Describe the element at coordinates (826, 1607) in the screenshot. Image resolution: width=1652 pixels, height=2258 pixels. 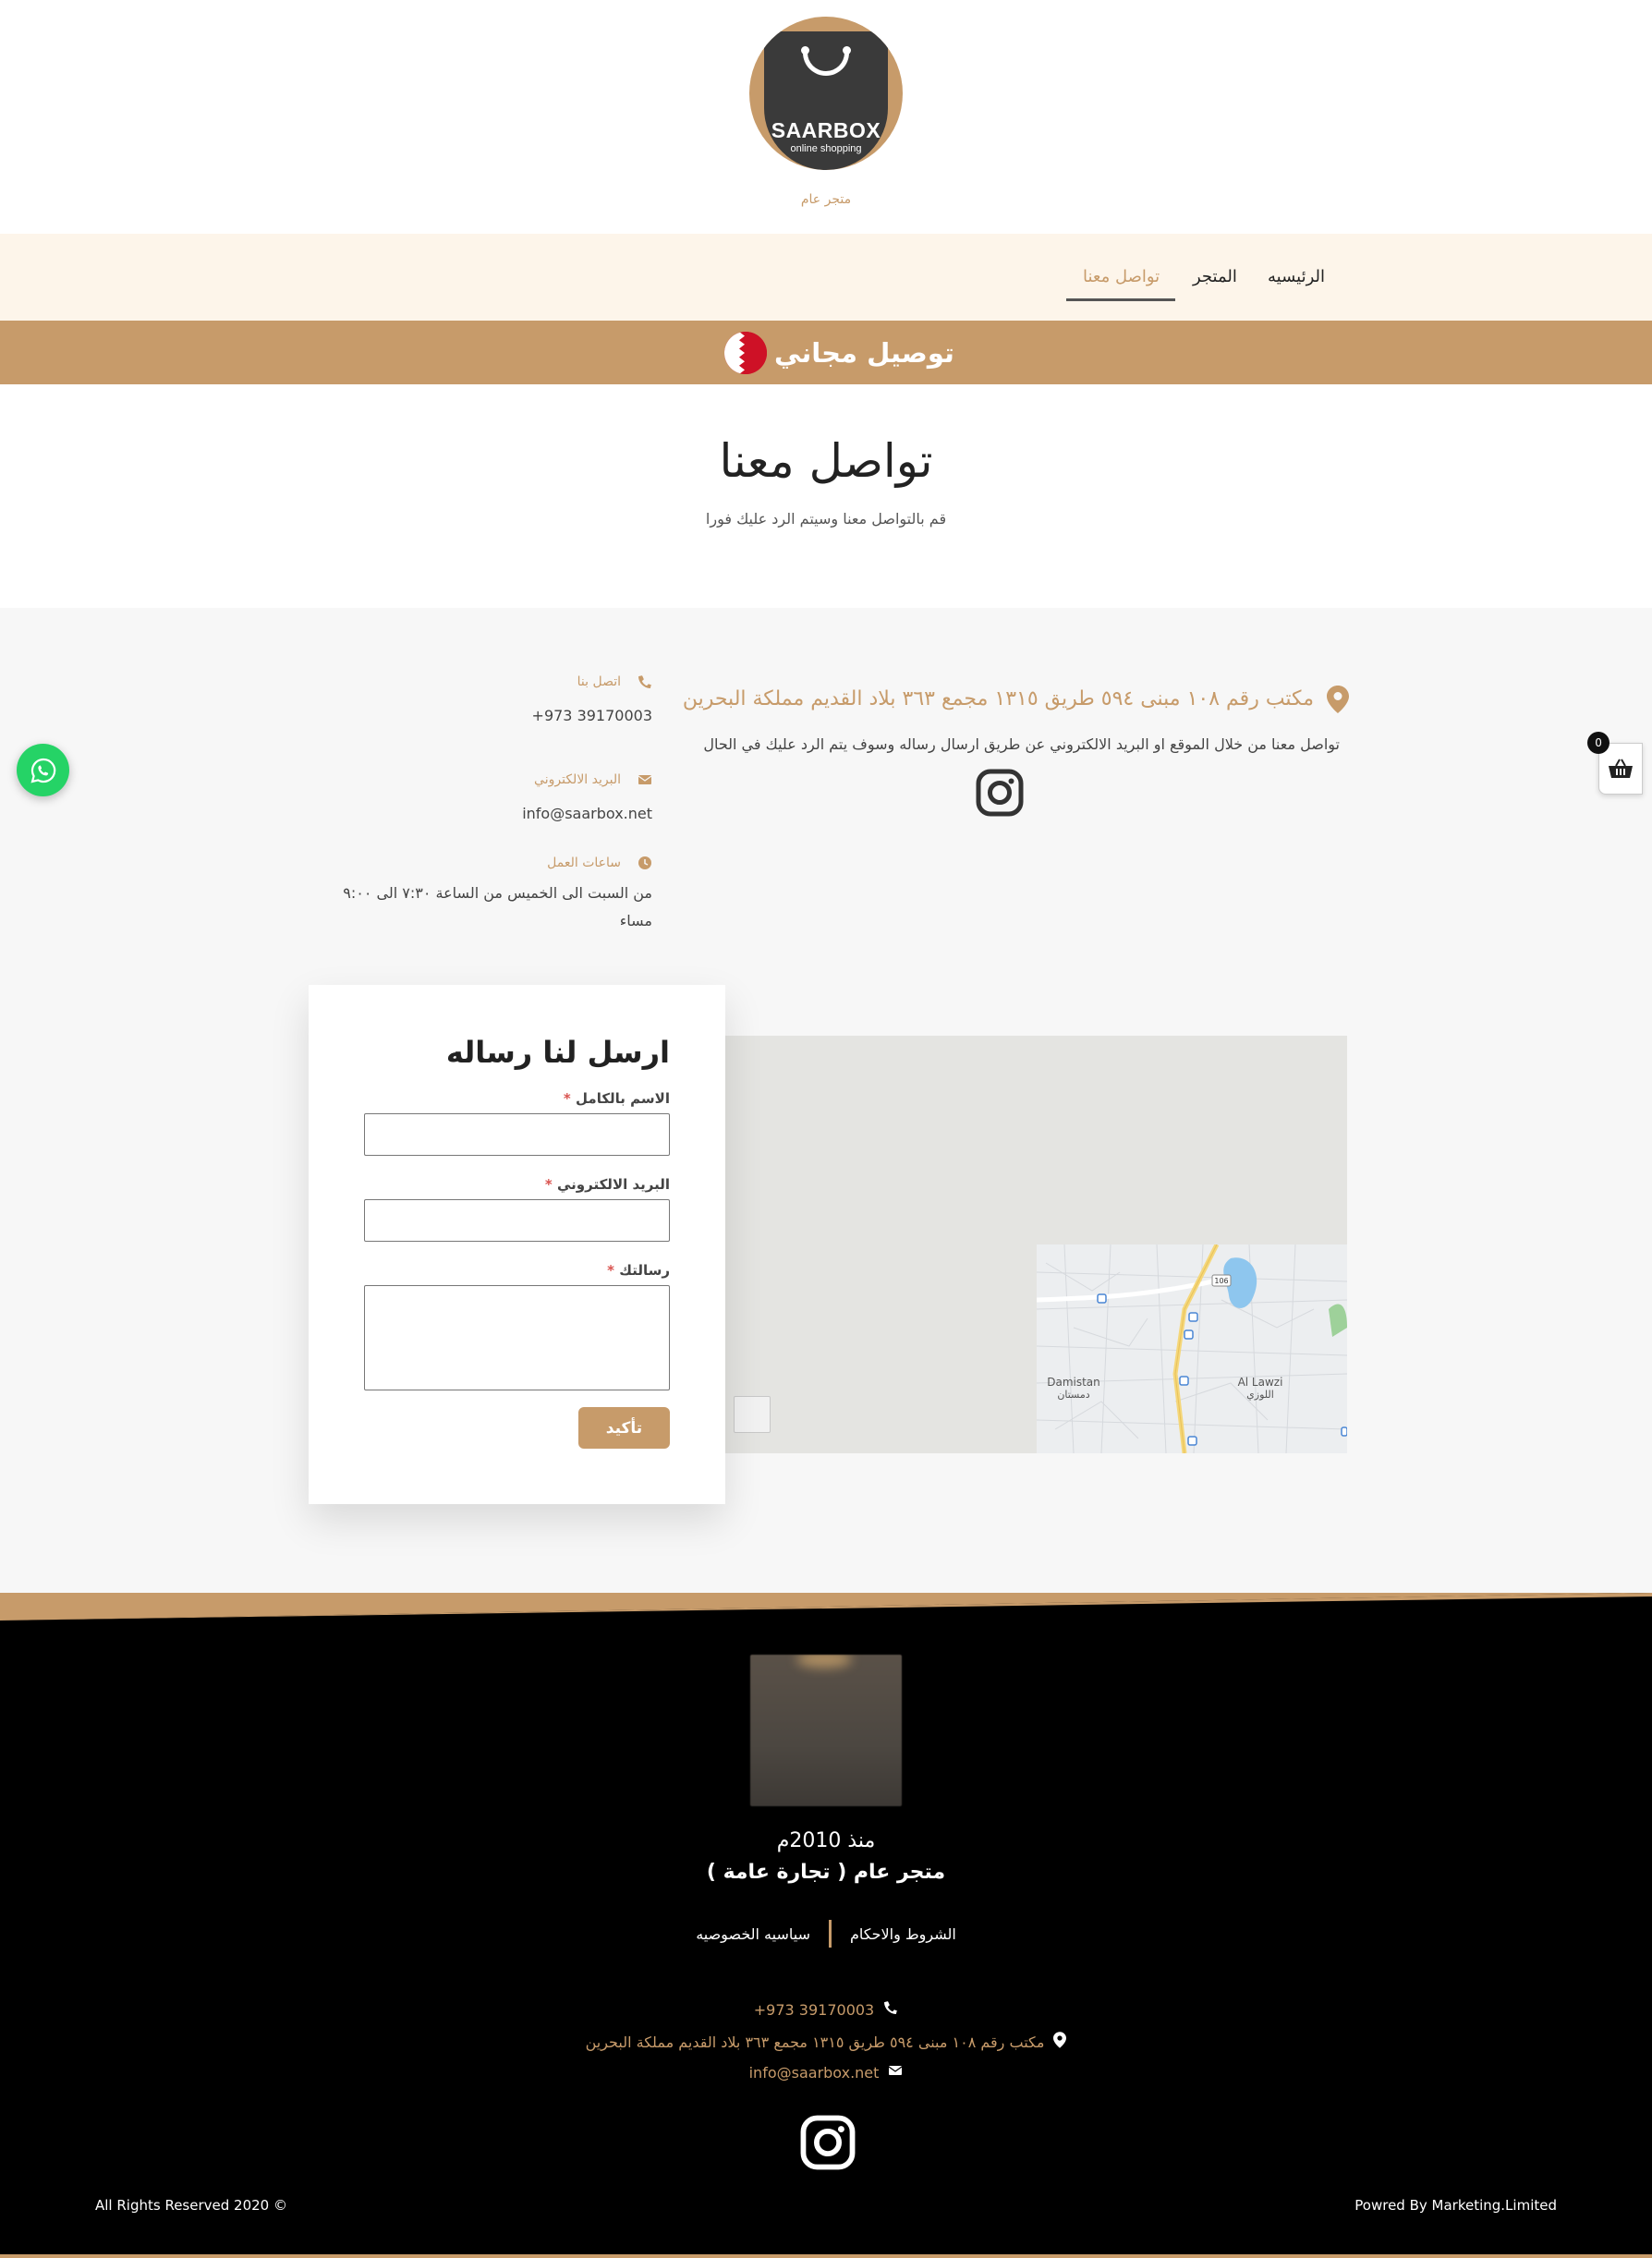
I see `footer-accent-stripe` at that location.